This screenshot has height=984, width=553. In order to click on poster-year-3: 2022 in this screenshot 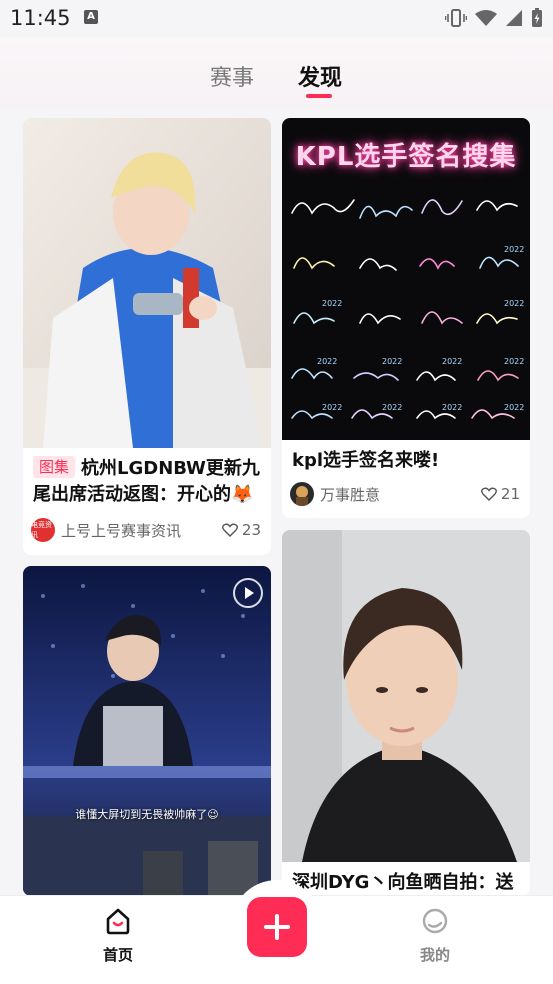, I will do `click(514, 303)`.